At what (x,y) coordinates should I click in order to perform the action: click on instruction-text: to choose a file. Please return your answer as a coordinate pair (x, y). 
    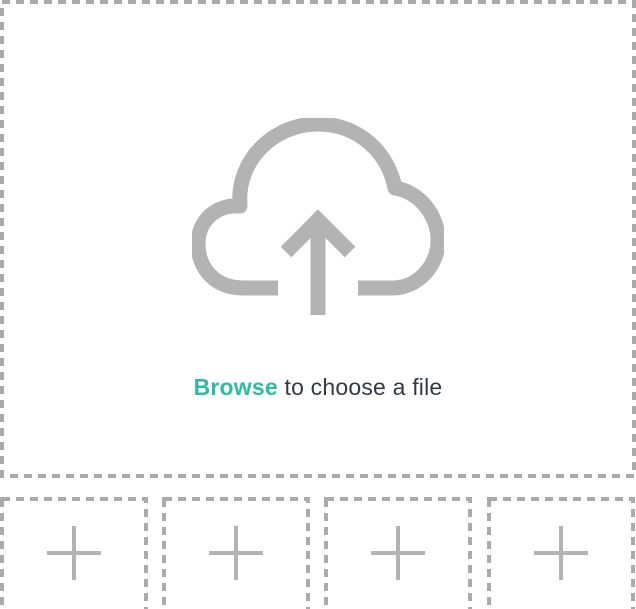
    Looking at the image, I should click on (360, 387).